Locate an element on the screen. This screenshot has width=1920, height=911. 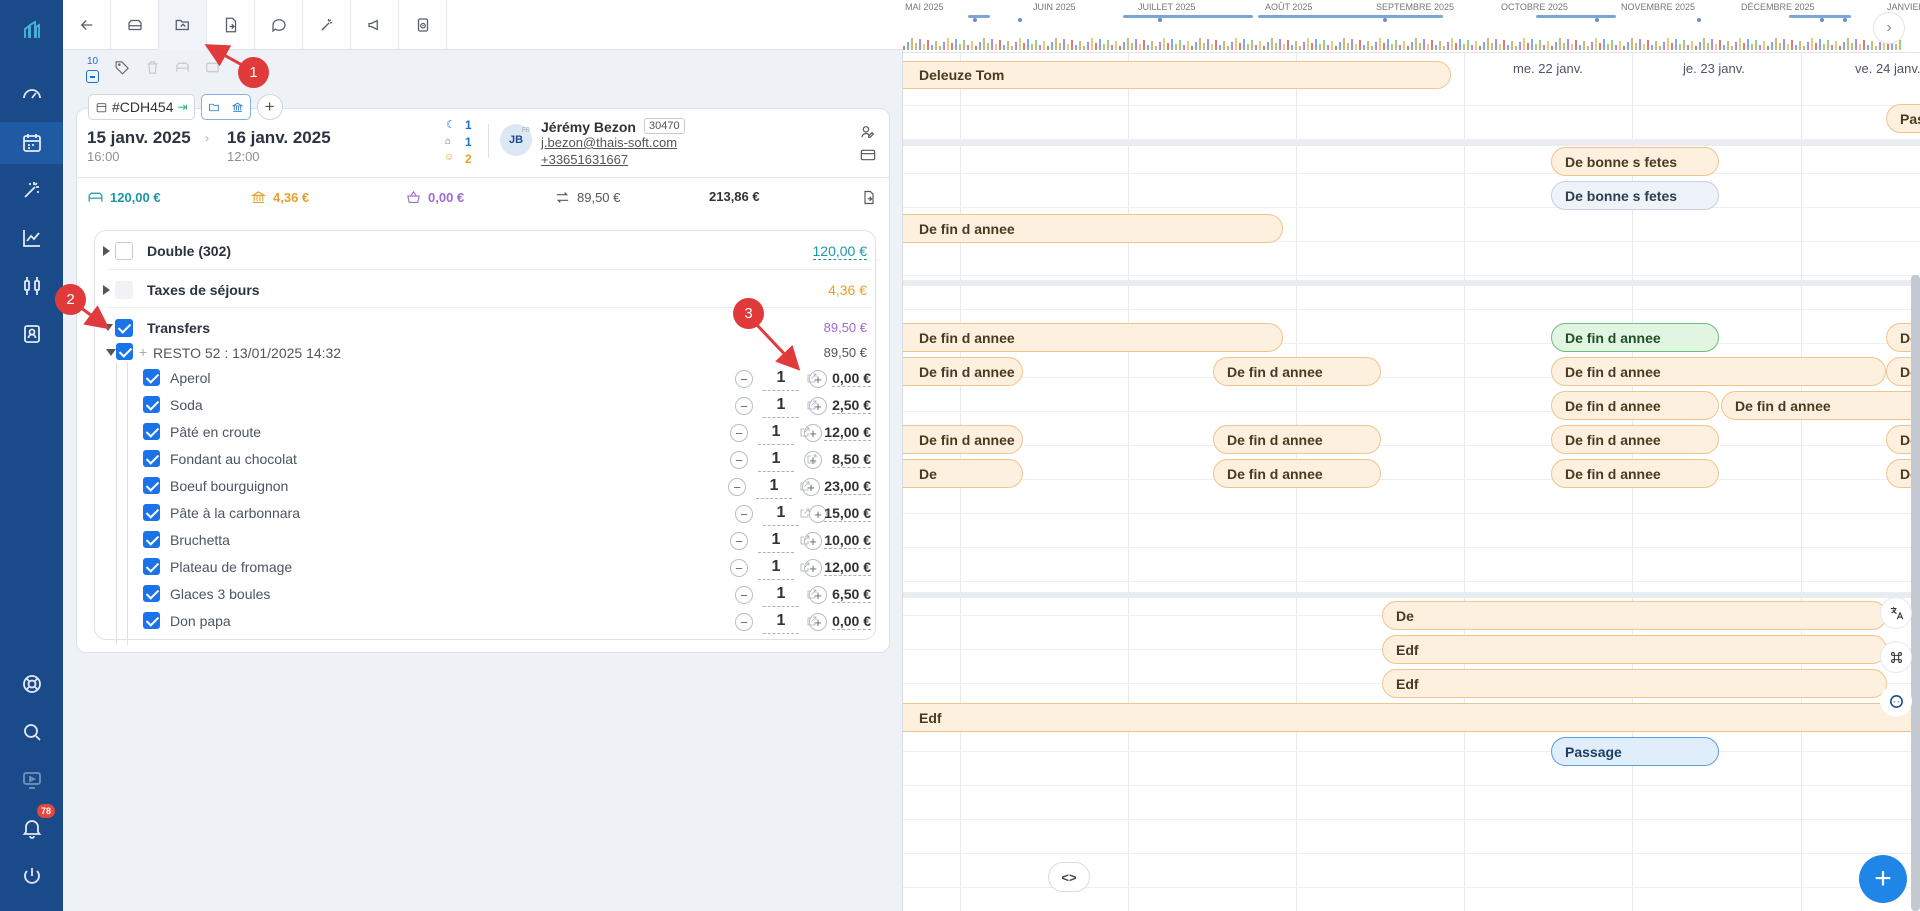
add-reservation-button: + is located at coordinates (1883, 879).